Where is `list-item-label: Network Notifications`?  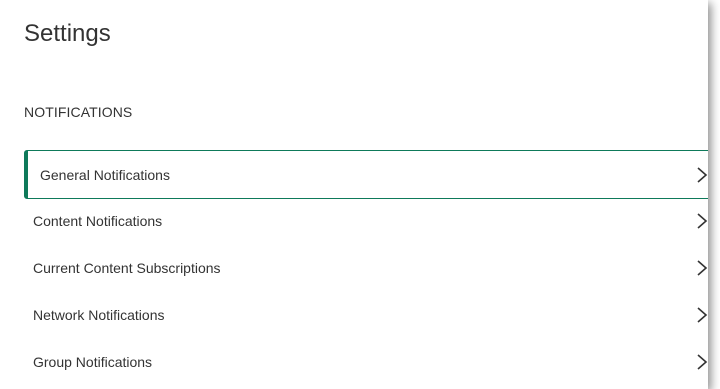
list-item-label: Network Notifications is located at coordinates (99, 315).